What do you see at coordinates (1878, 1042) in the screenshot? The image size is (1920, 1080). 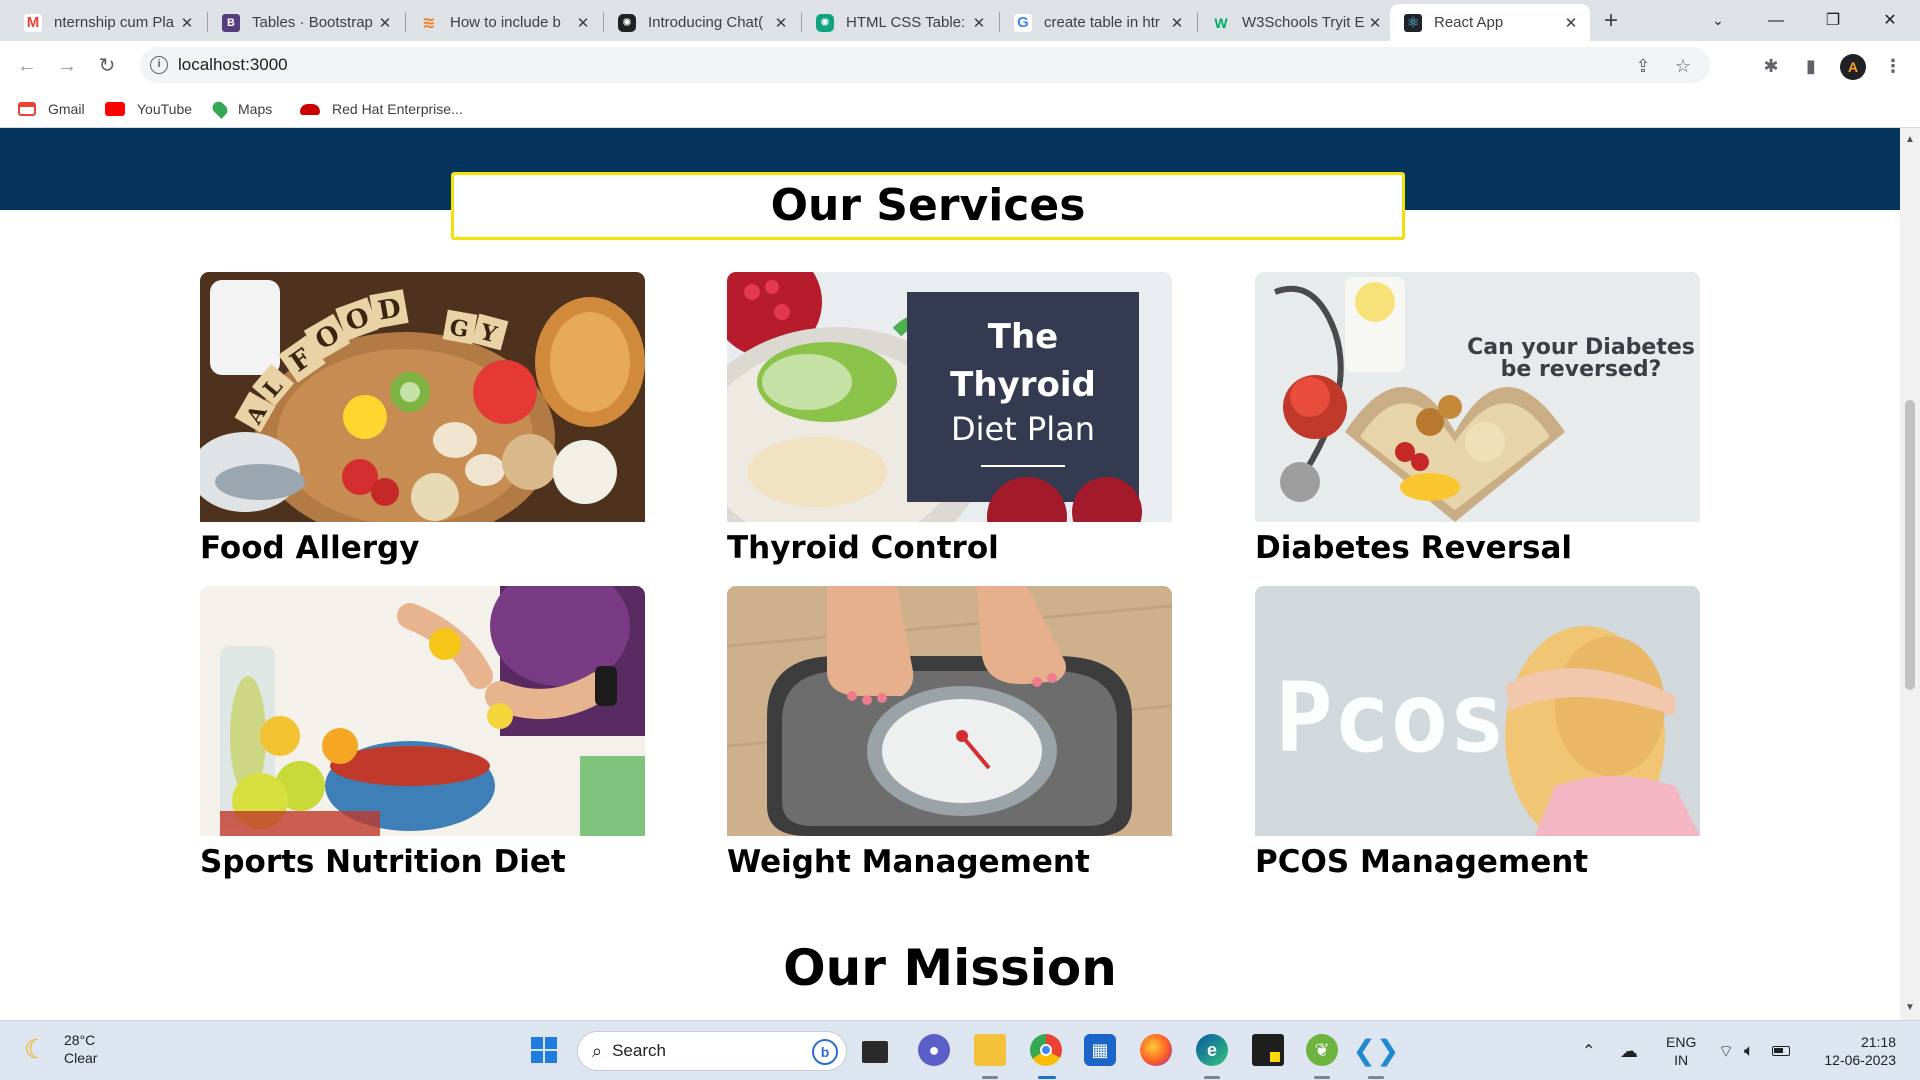 I see `clock-time: 21:18` at bounding box center [1878, 1042].